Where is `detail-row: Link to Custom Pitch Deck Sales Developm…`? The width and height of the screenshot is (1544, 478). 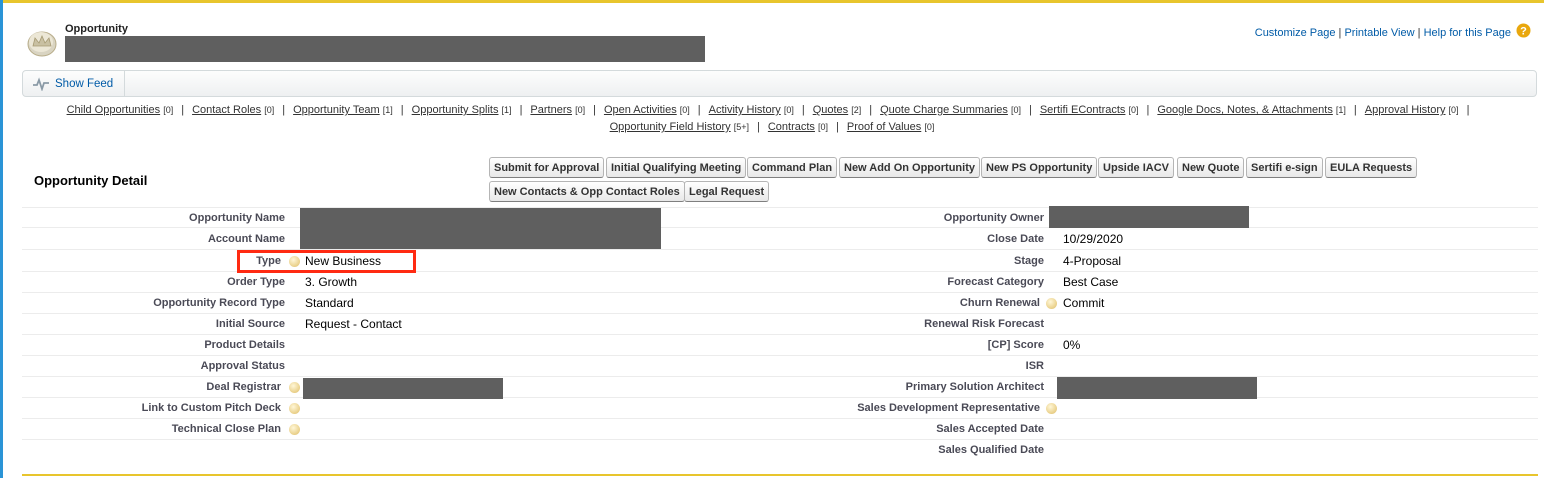
detail-row: Link to Custom Pitch Deck Sales Developm… is located at coordinates (780, 408).